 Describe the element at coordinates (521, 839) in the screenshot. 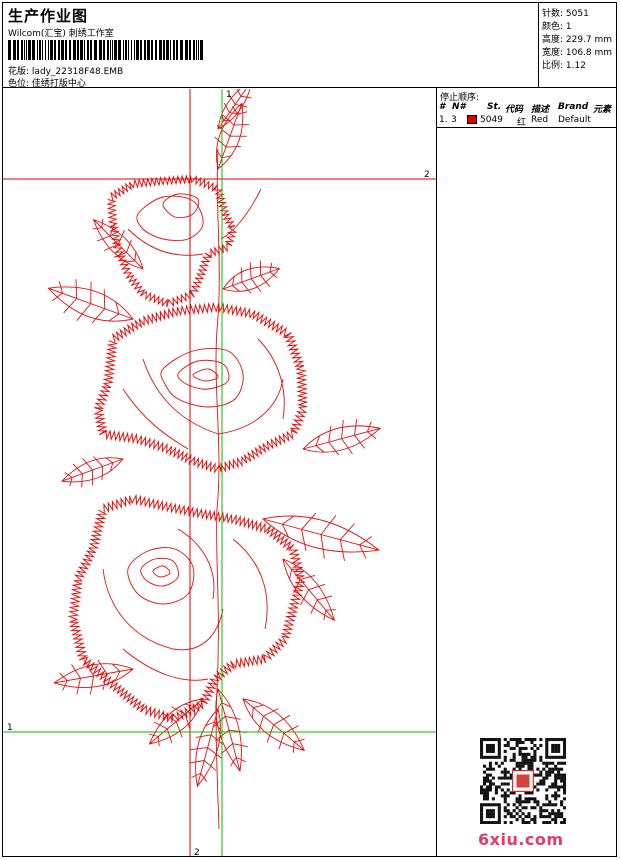

I see `watermark-logo: 6xiu.com` at that location.